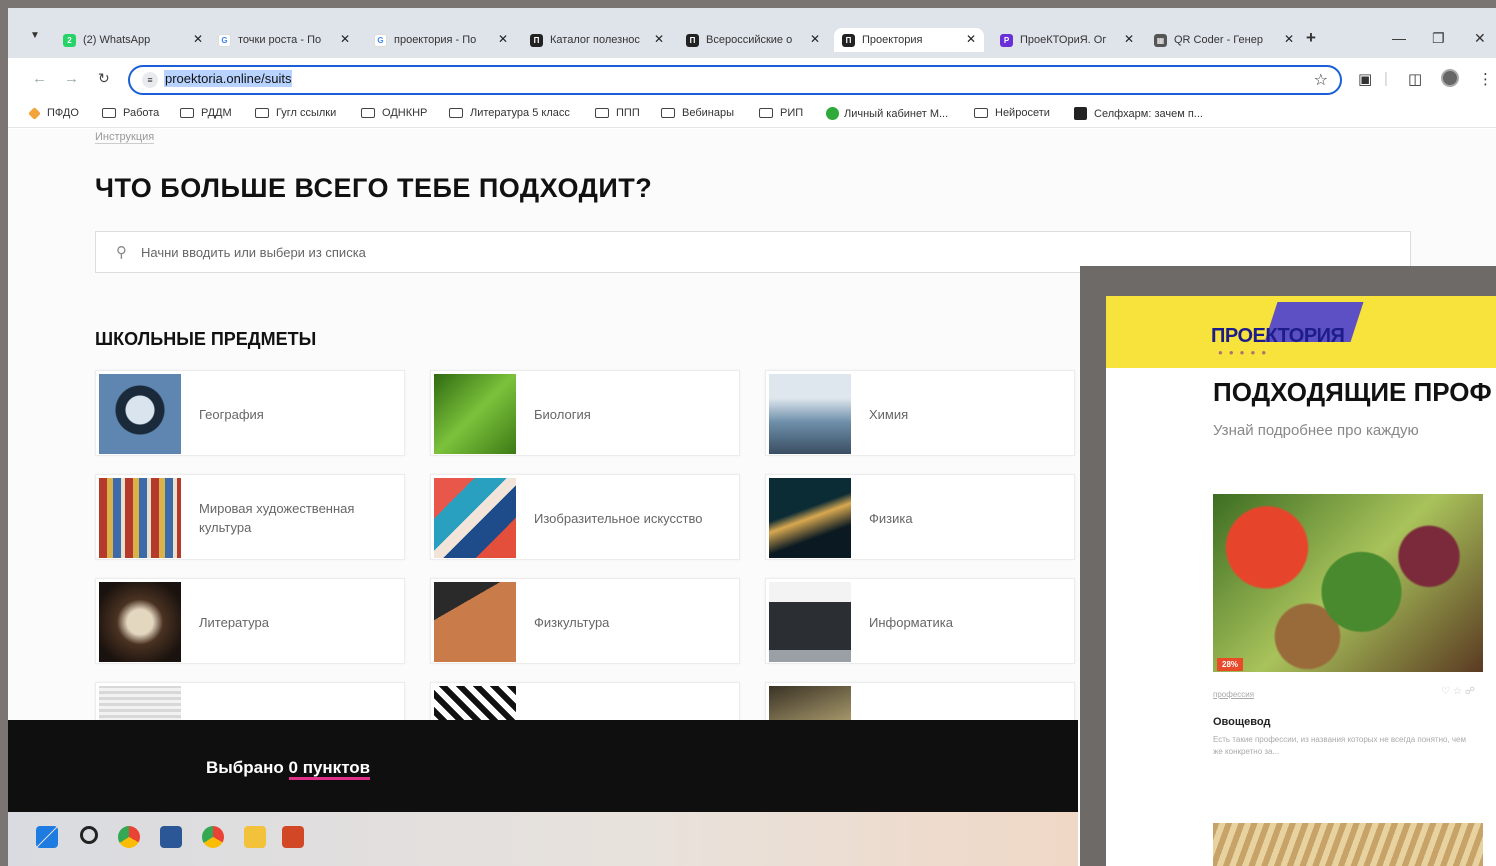  I want to click on powerpoint-icon, so click(293, 837).